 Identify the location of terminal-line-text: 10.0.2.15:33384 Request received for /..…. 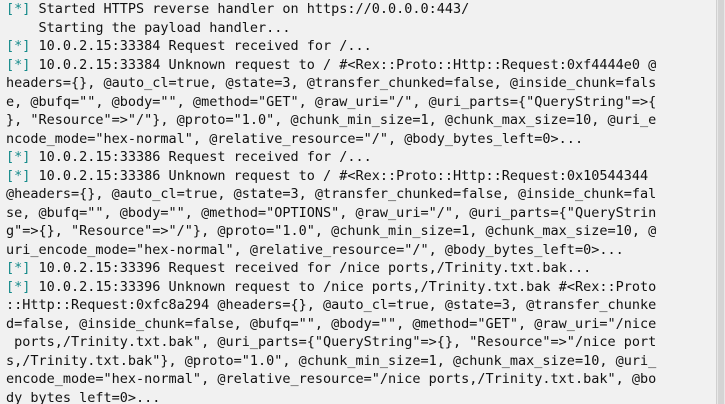
(201, 46).